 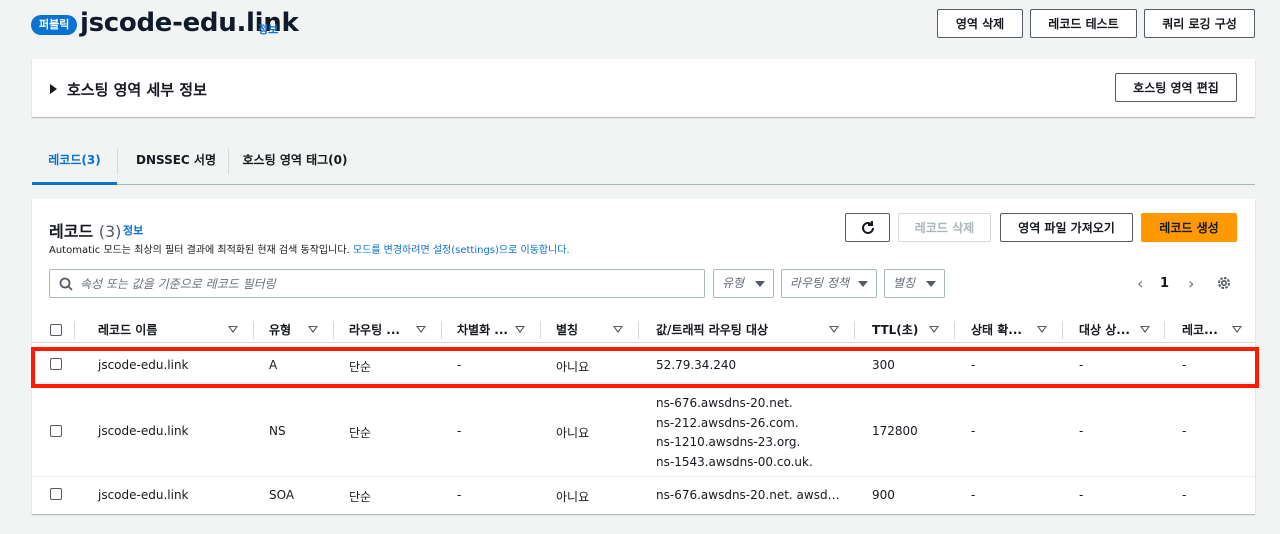 I want to click on record-type: A, so click(x=273, y=365).